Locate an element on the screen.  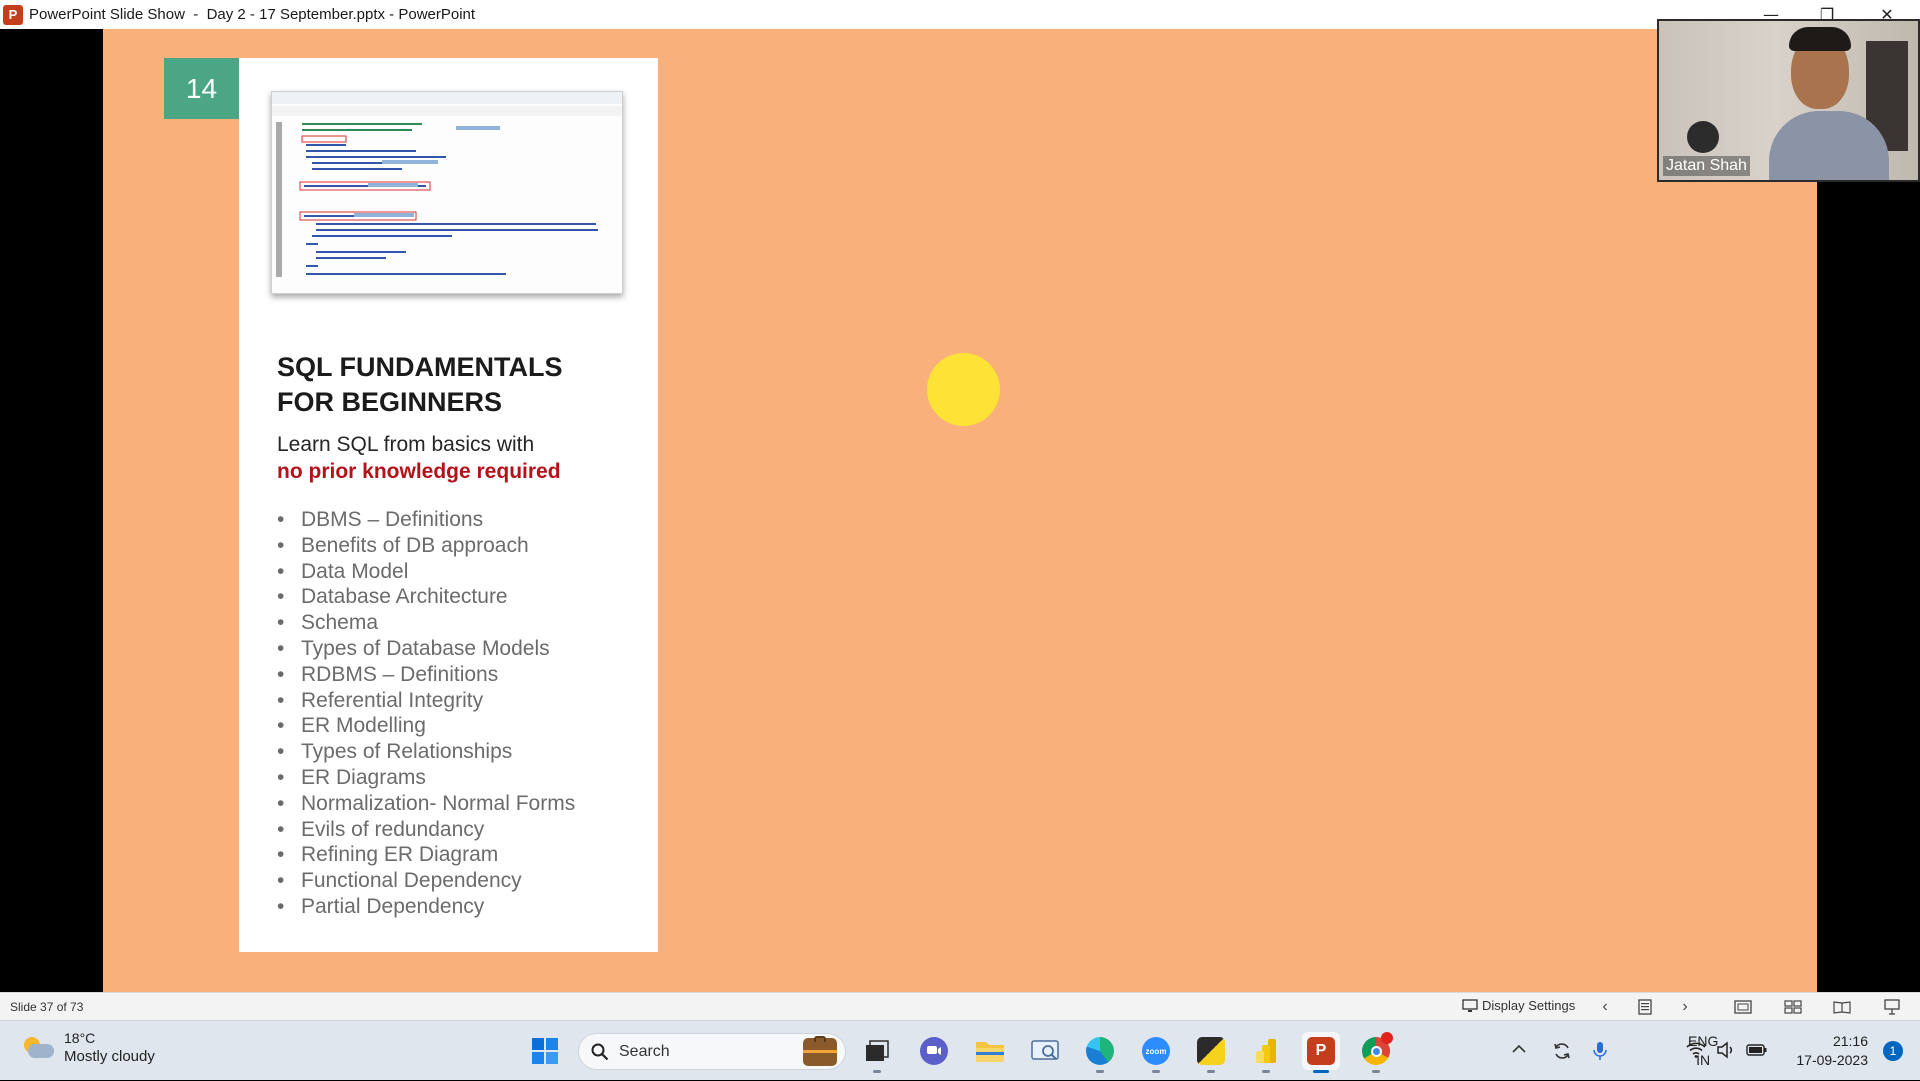
search-placeholder: Search is located at coordinates (644, 1051).